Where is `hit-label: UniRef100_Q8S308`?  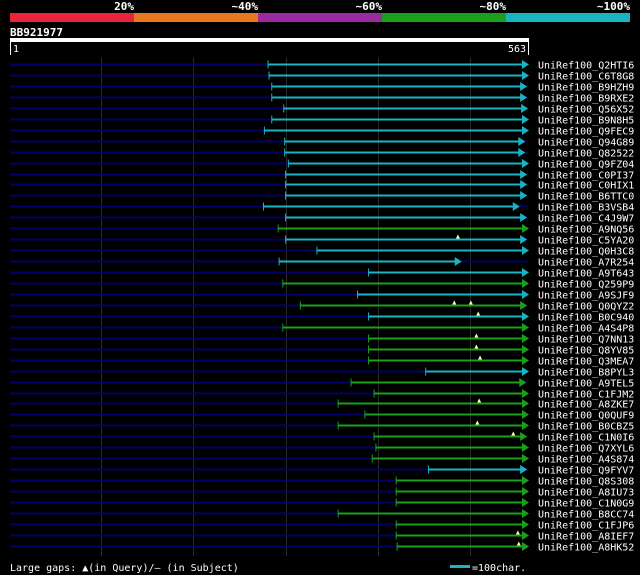
hit-label: UniRef100_Q8S308 is located at coordinates (586, 482).